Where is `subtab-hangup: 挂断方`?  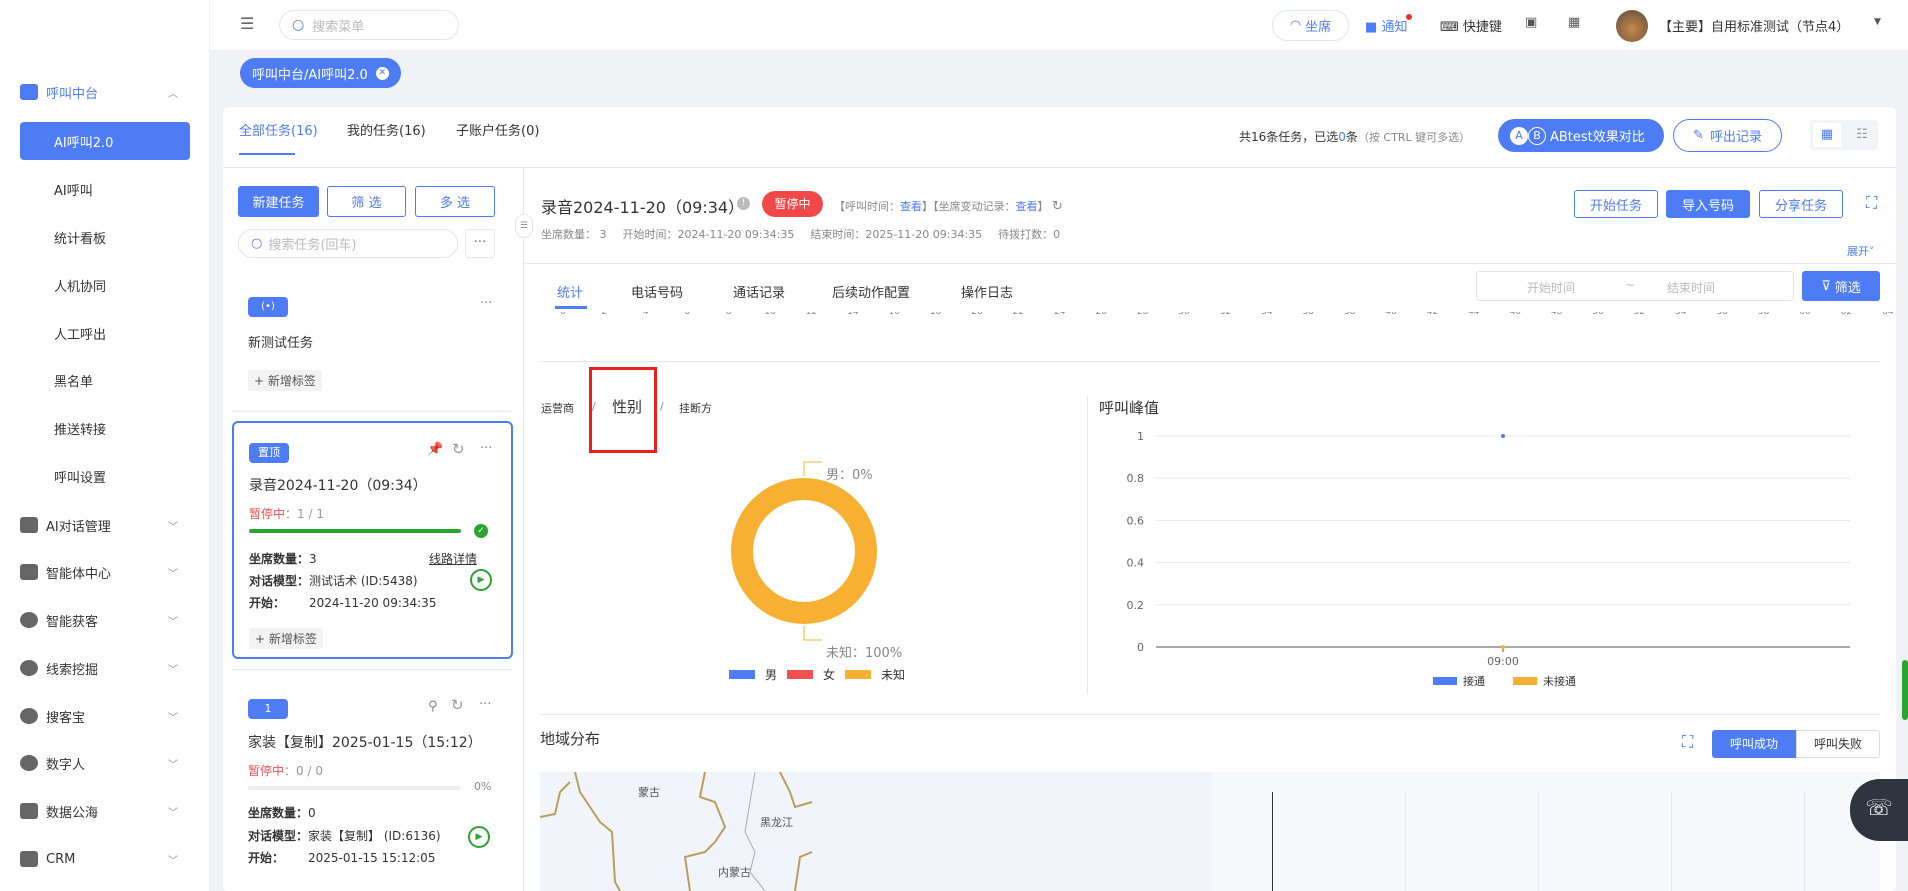
subtab-hangup: 挂断方 is located at coordinates (695, 408).